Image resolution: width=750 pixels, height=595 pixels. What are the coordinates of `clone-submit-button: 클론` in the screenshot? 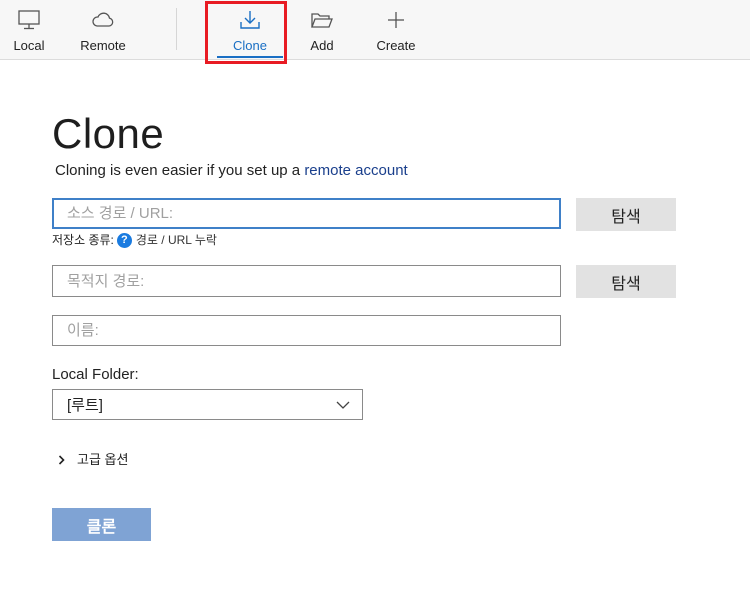 It's located at (101, 524).